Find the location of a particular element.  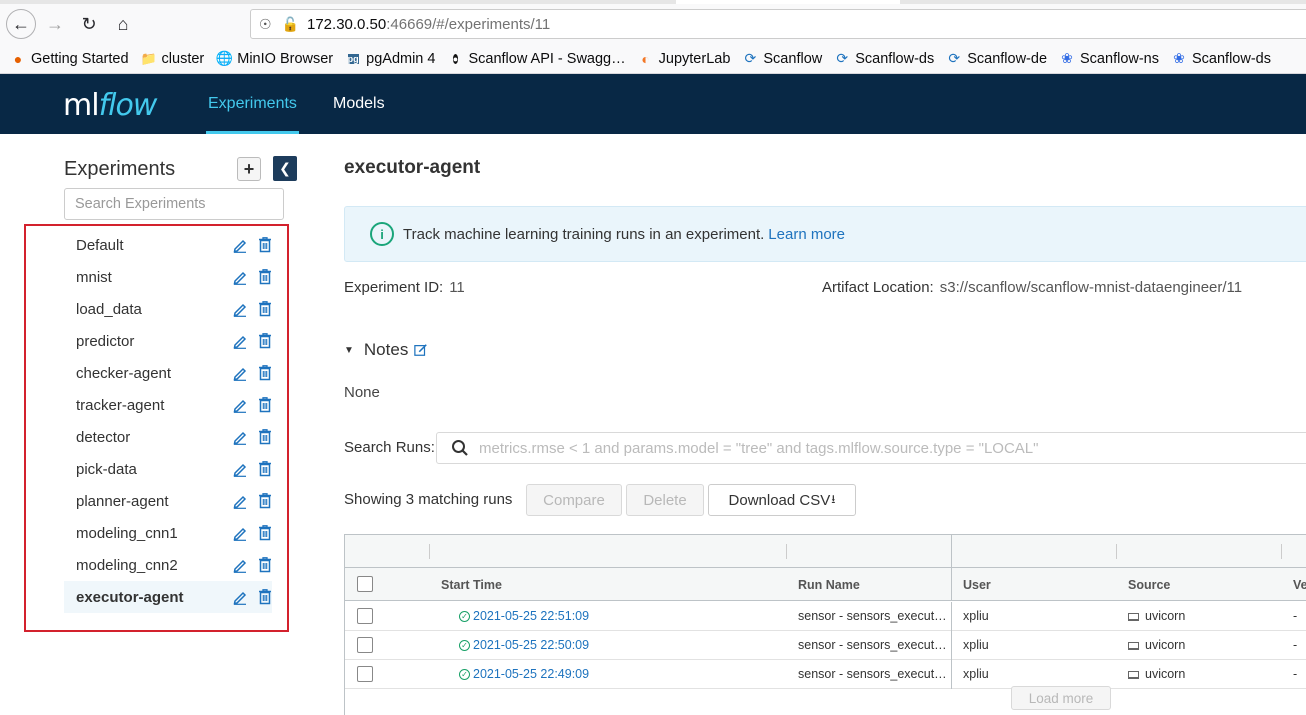

shield-icon: ☉ is located at coordinates (265, 24).